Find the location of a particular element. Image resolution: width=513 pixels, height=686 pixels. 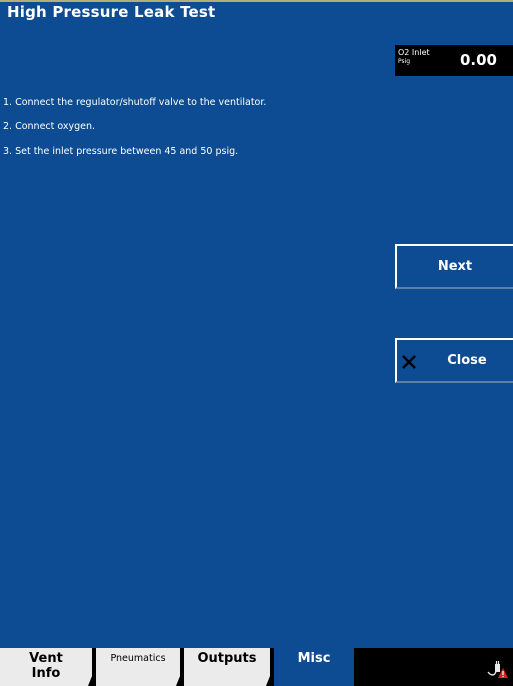

instruction-step-2: 2. Connect oxygen. is located at coordinates (49, 126).